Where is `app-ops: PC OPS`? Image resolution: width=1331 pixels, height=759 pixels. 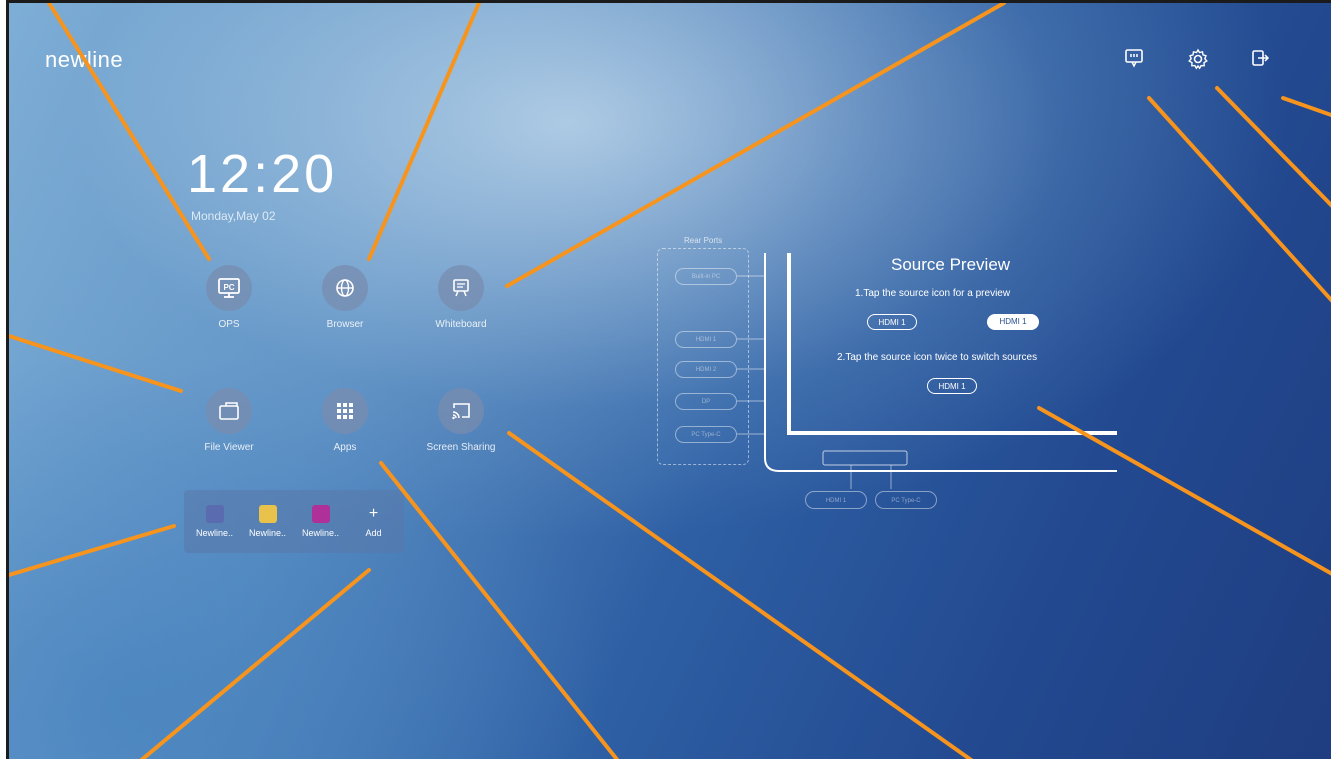 app-ops: PC OPS is located at coordinates (229, 297).